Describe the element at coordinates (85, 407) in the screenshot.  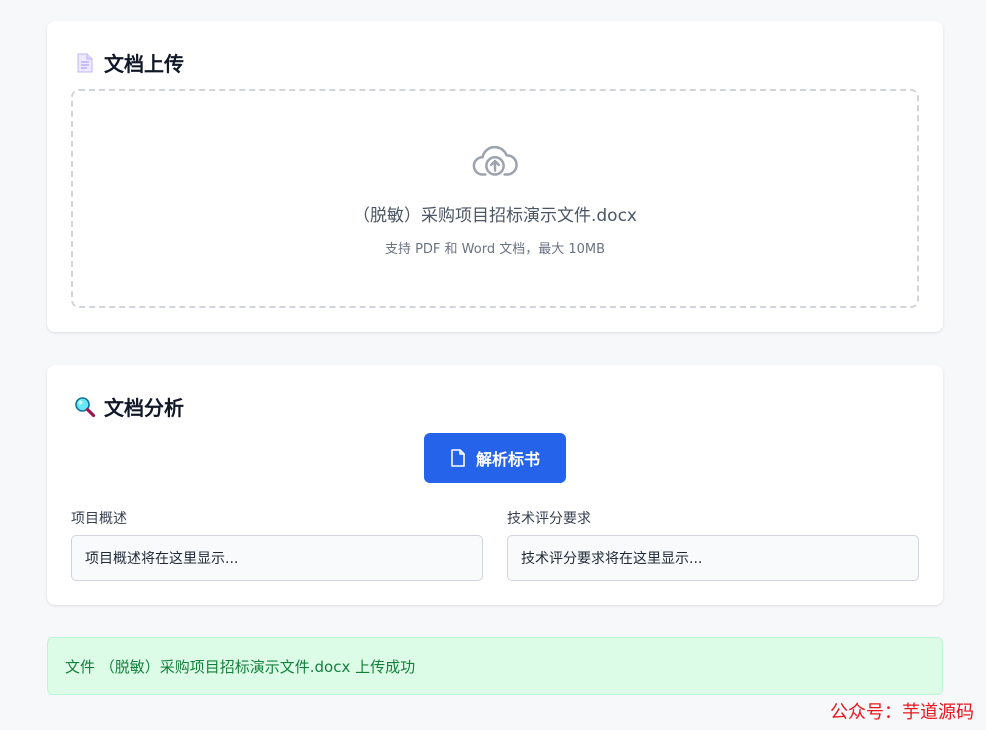
I see `magnifier-icon` at that location.